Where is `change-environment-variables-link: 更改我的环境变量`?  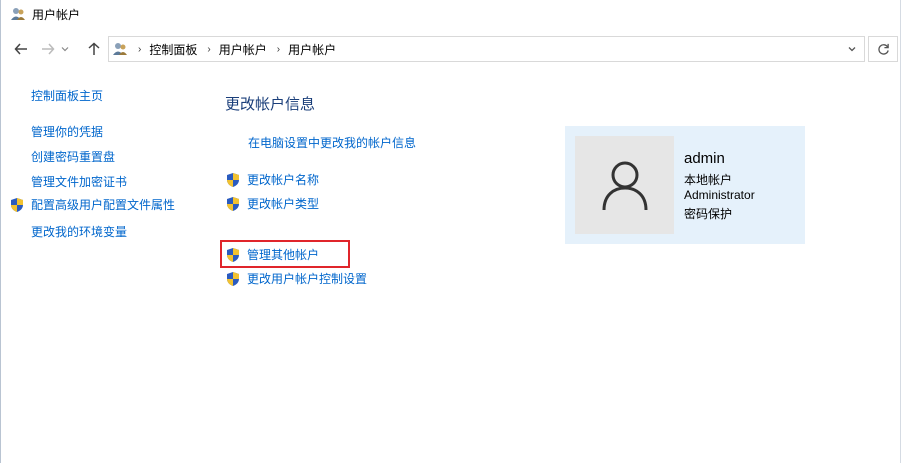
change-environment-variables-link: 更改我的环境变量 is located at coordinates (79, 231).